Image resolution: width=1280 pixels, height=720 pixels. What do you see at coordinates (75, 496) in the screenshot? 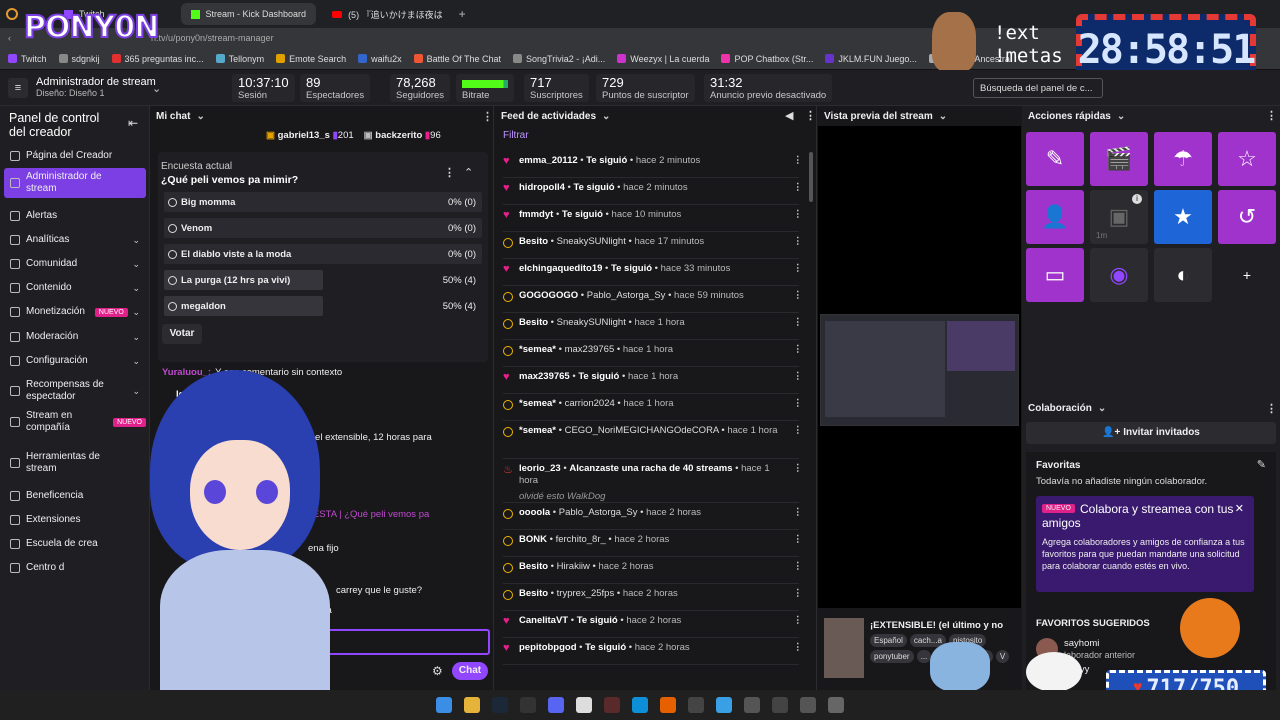
I see `sidebar-item-13: Beneficencia` at bounding box center [75, 496].